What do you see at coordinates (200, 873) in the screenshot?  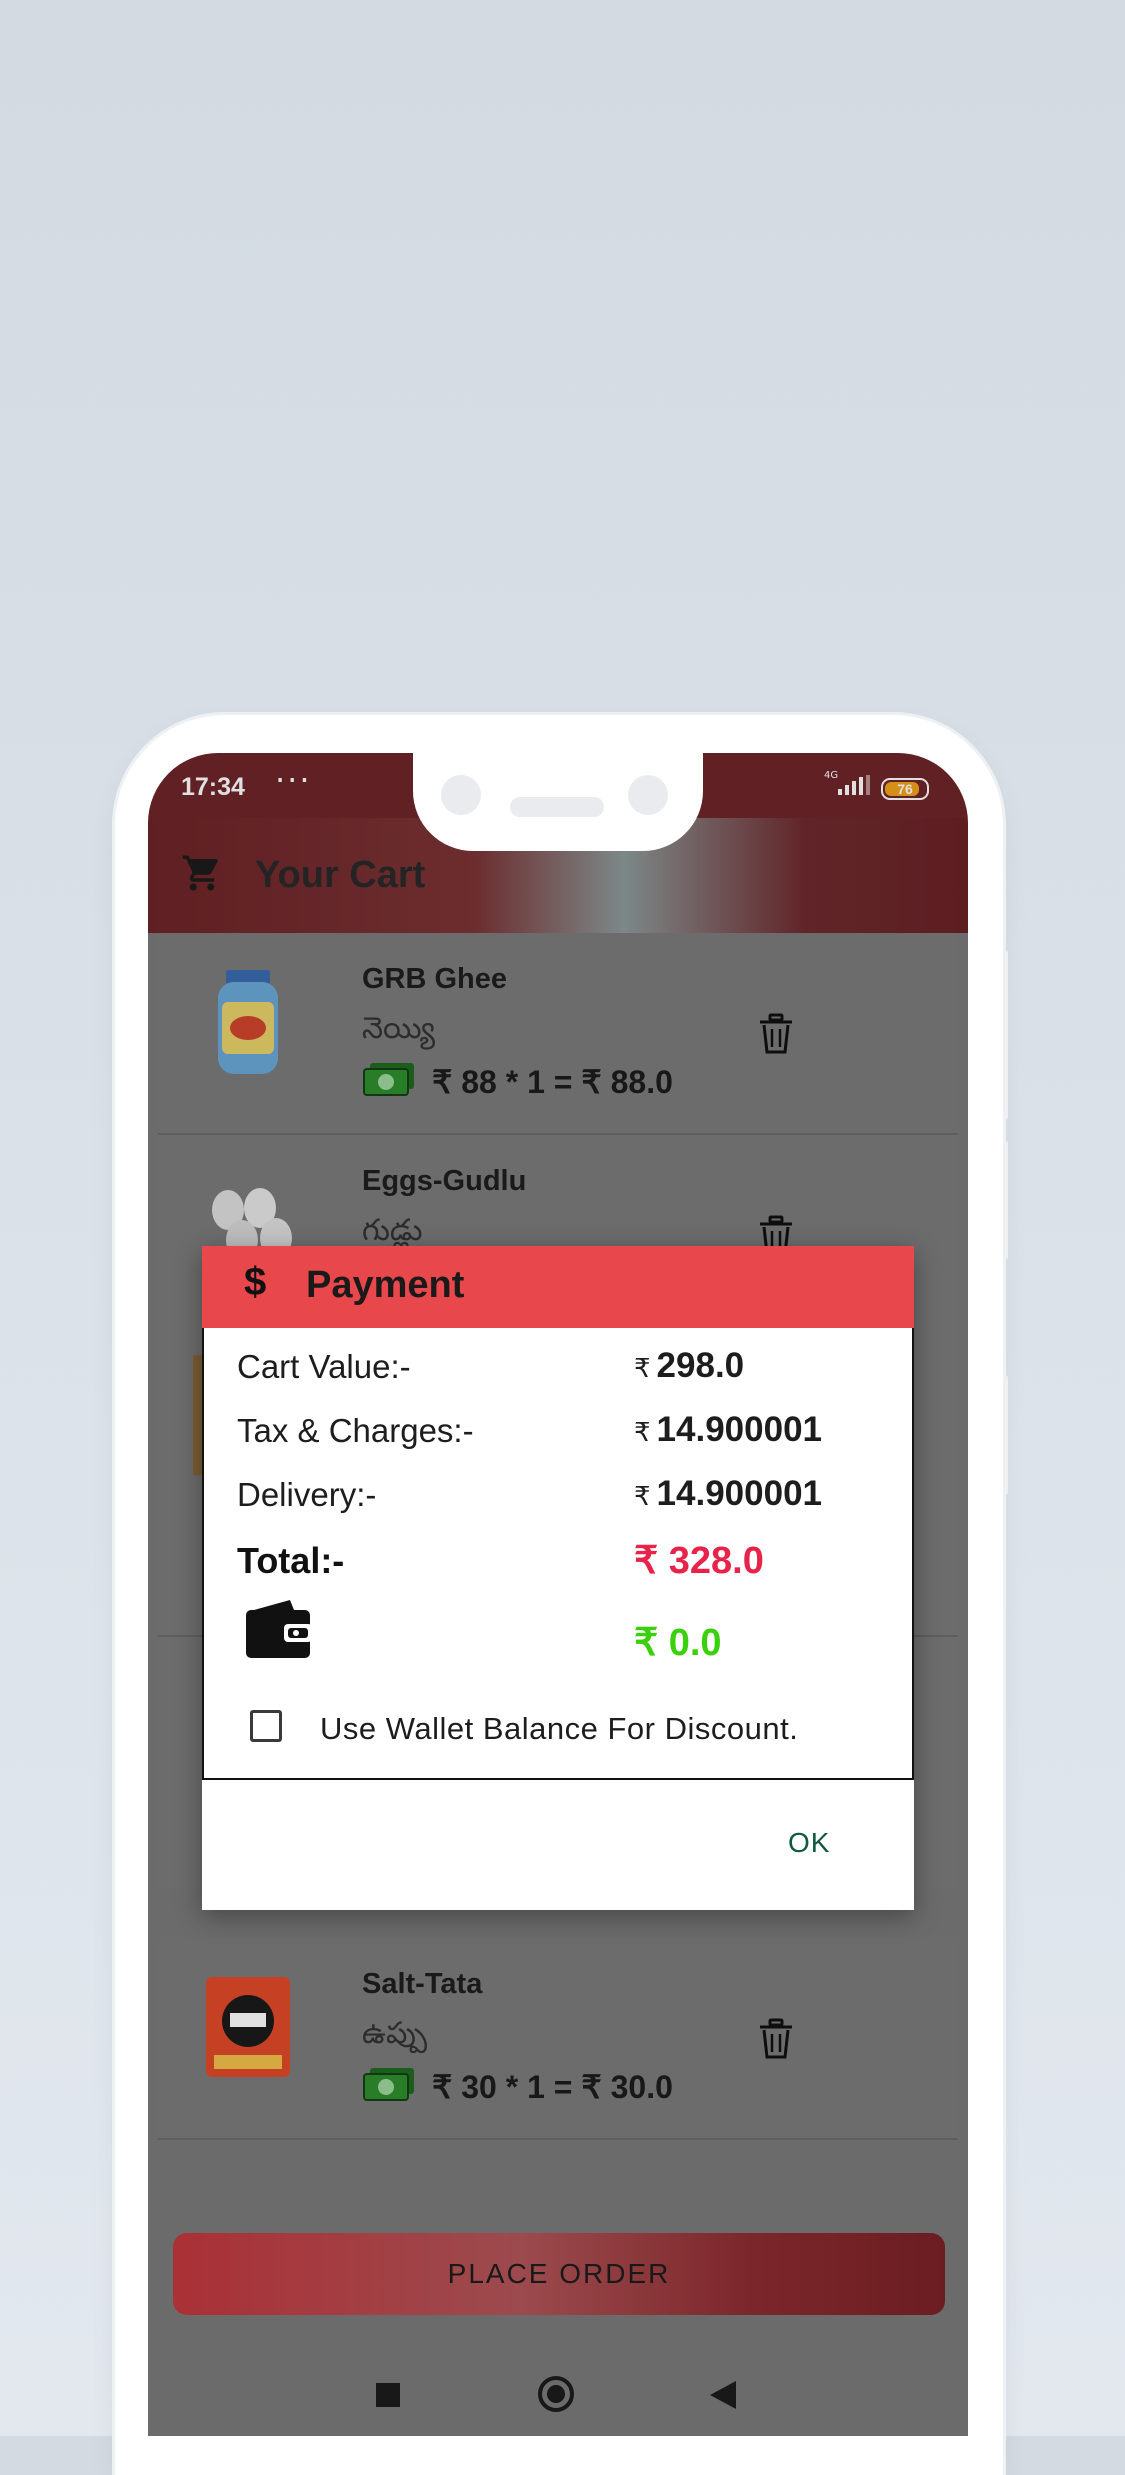 I see `cart-icon` at bounding box center [200, 873].